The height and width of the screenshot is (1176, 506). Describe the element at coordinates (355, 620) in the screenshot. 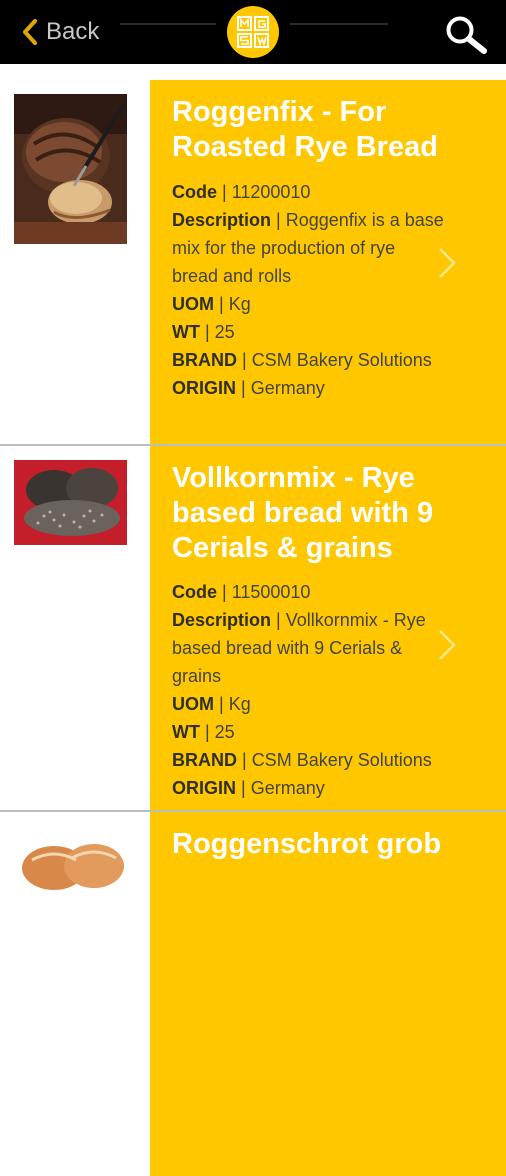

I see `description-value: Vollkornmix - Rye` at that location.